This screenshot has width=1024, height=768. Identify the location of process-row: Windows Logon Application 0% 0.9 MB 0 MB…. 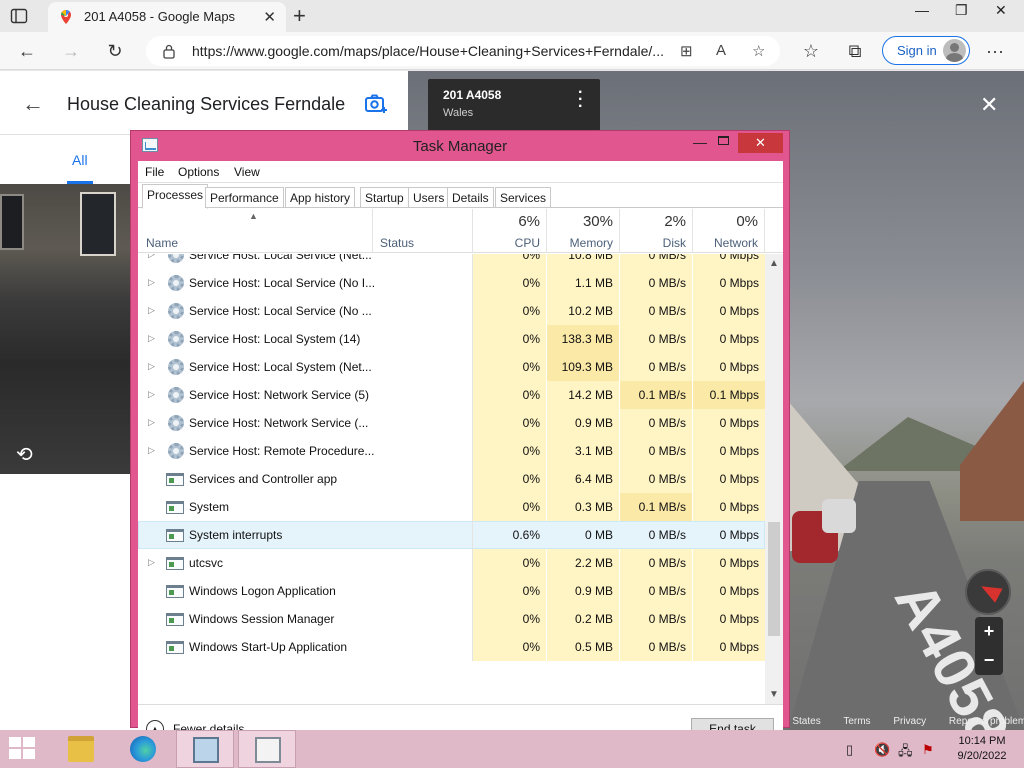
(451, 591).